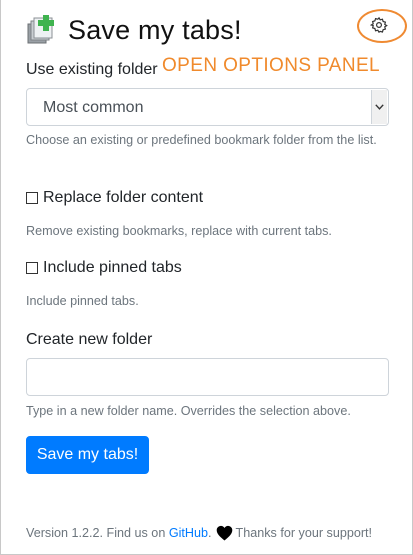 The width and height of the screenshot is (413, 555). What do you see at coordinates (188, 533) in the screenshot?
I see `github-link: GitHub` at bounding box center [188, 533].